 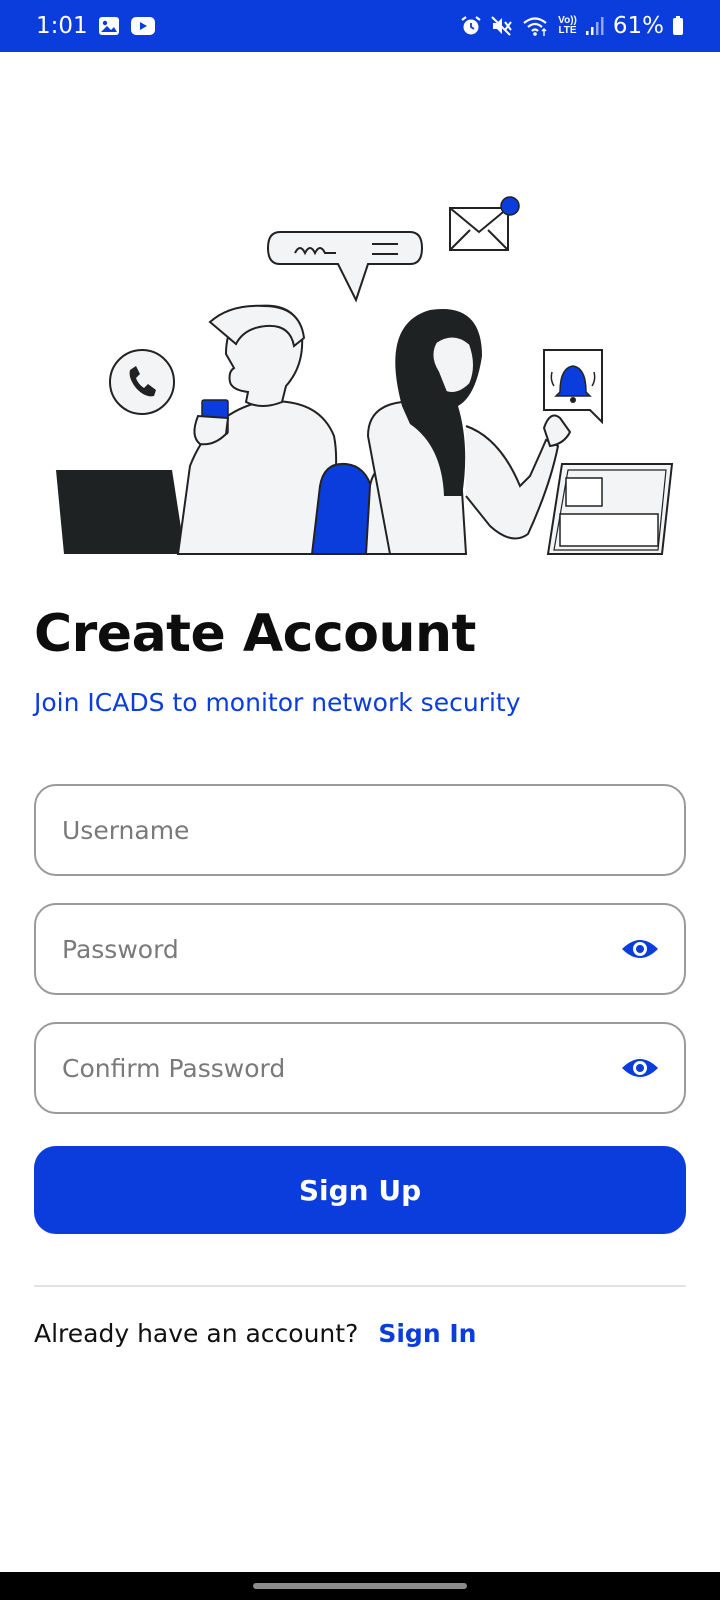 What do you see at coordinates (341, 949) in the screenshot?
I see `password-input` at bounding box center [341, 949].